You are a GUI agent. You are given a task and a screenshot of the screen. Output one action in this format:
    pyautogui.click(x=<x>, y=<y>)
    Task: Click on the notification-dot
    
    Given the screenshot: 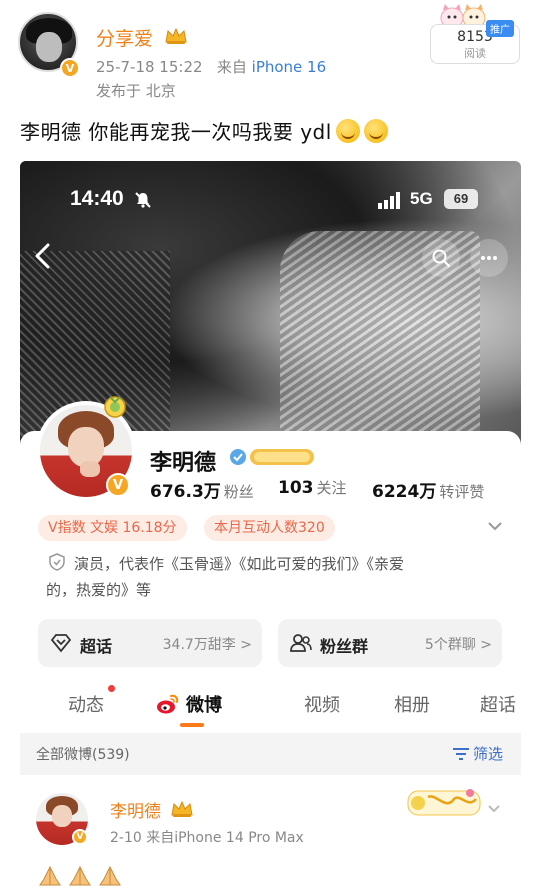 What is the action you would take?
    pyautogui.click(x=111, y=688)
    